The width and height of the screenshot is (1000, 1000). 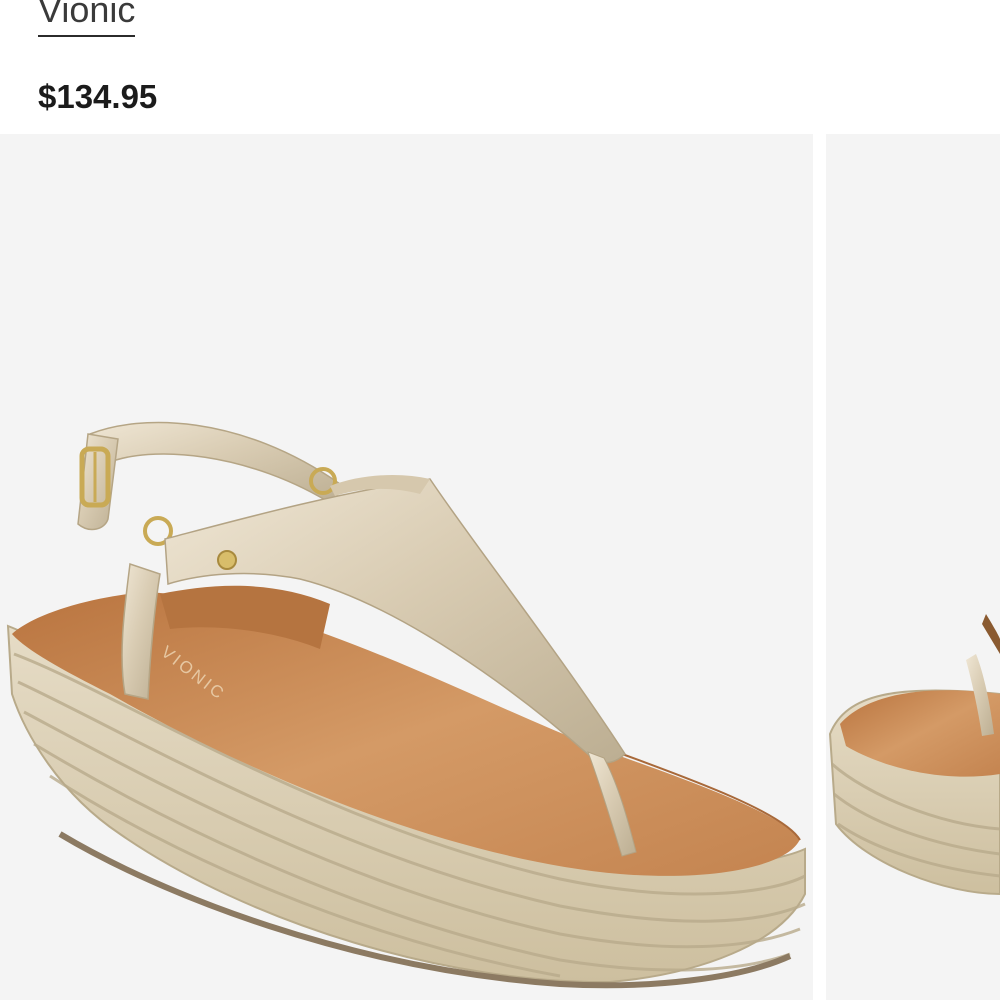 What do you see at coordinates (914, 755) in the screenshot?
I see `sandal-image` at bounding box center [914, 755].